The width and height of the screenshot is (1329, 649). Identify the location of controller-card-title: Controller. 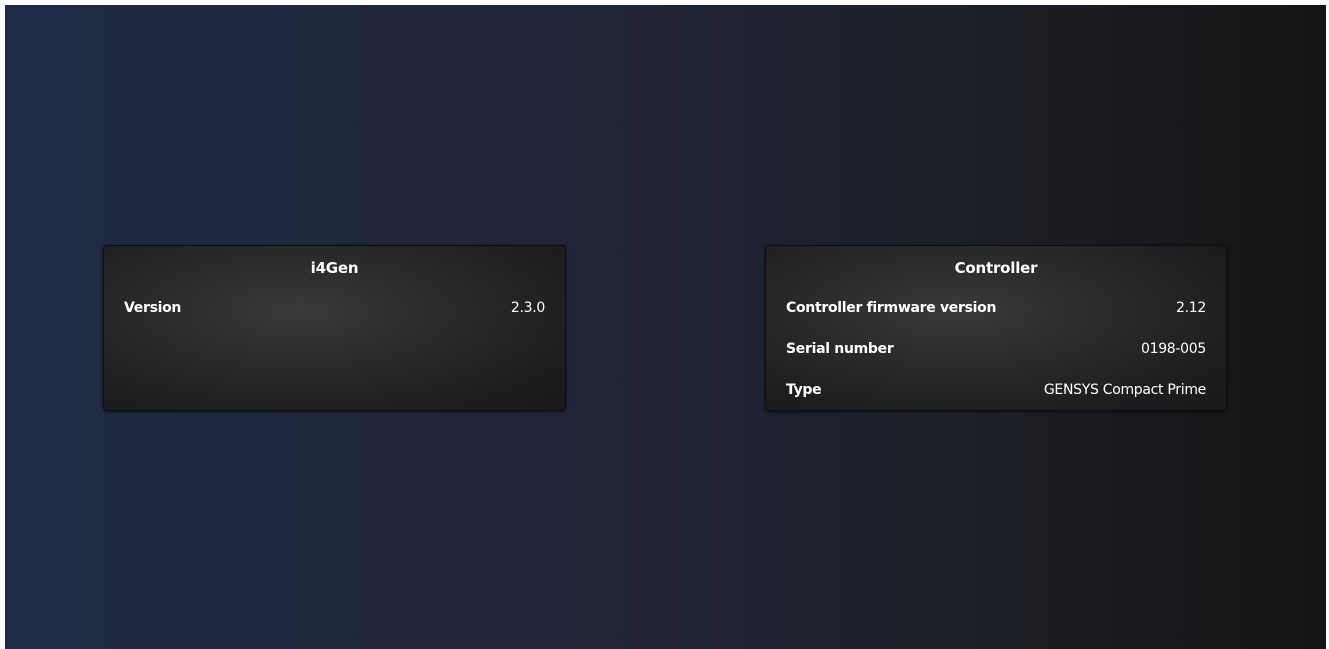
(996, 268).